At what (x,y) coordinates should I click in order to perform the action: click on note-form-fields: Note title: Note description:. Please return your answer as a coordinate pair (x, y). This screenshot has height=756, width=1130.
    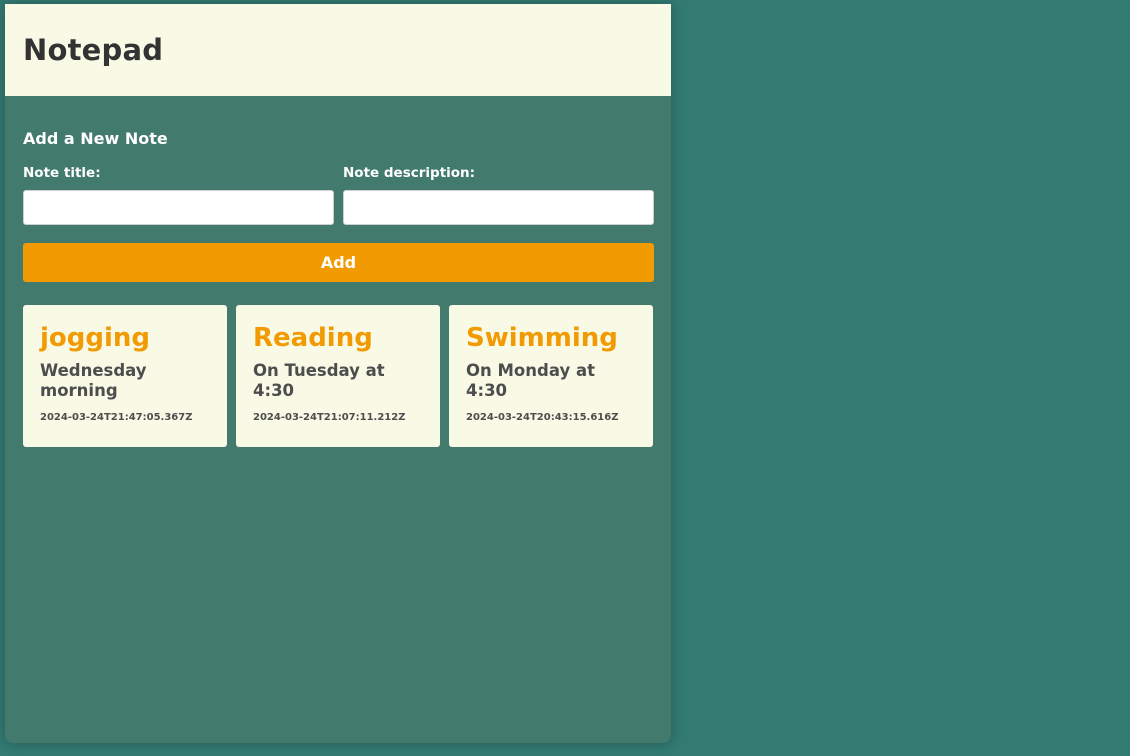
    Looking at the image, I should click on (338, 194).